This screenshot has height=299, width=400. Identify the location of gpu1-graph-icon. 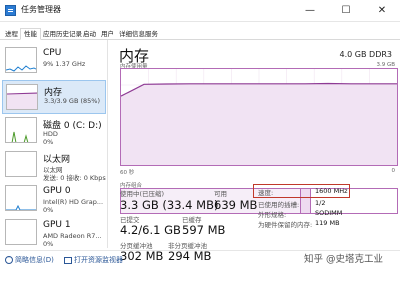
(21, 232).